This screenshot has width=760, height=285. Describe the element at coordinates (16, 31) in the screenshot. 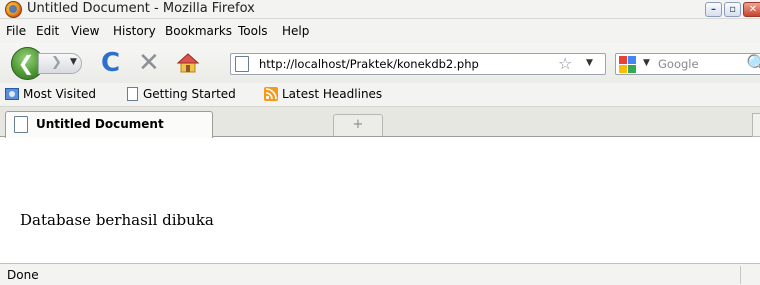

I see `menu-file: File` at that location.